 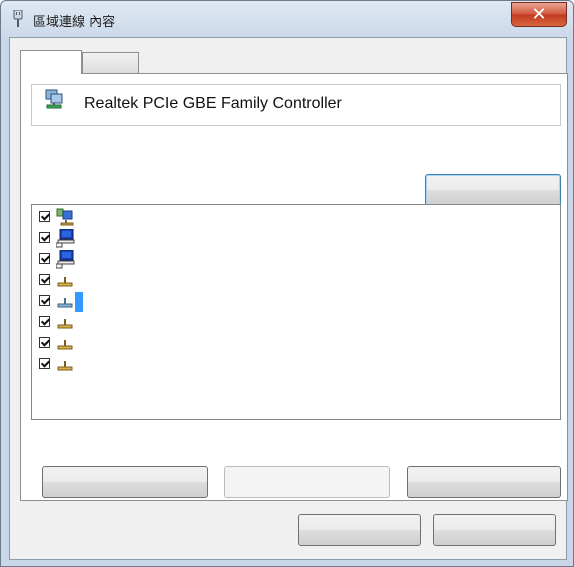 What do you see at coordinates (79, 302) in the screenshot?
I see `selection-highlight` at bounding box center [79, 302].